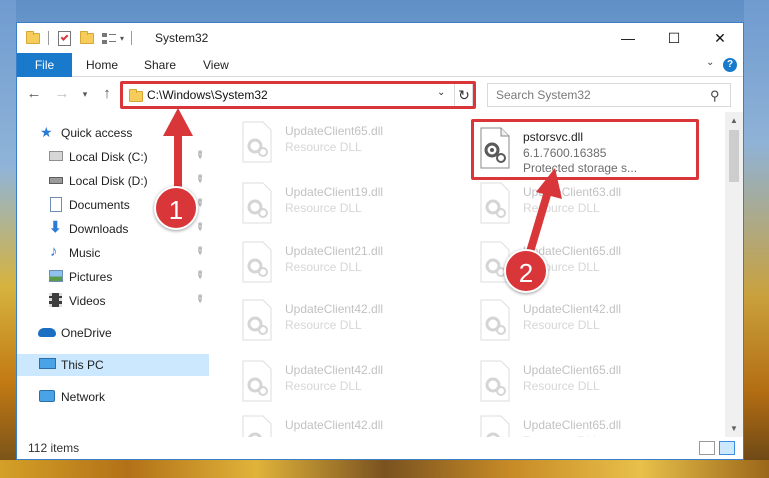 This screenshot has width=769, height=478. Describe the element at coordinates (85, 253) in the screenshot. I see `sidebar-item-label: Music` at that location.